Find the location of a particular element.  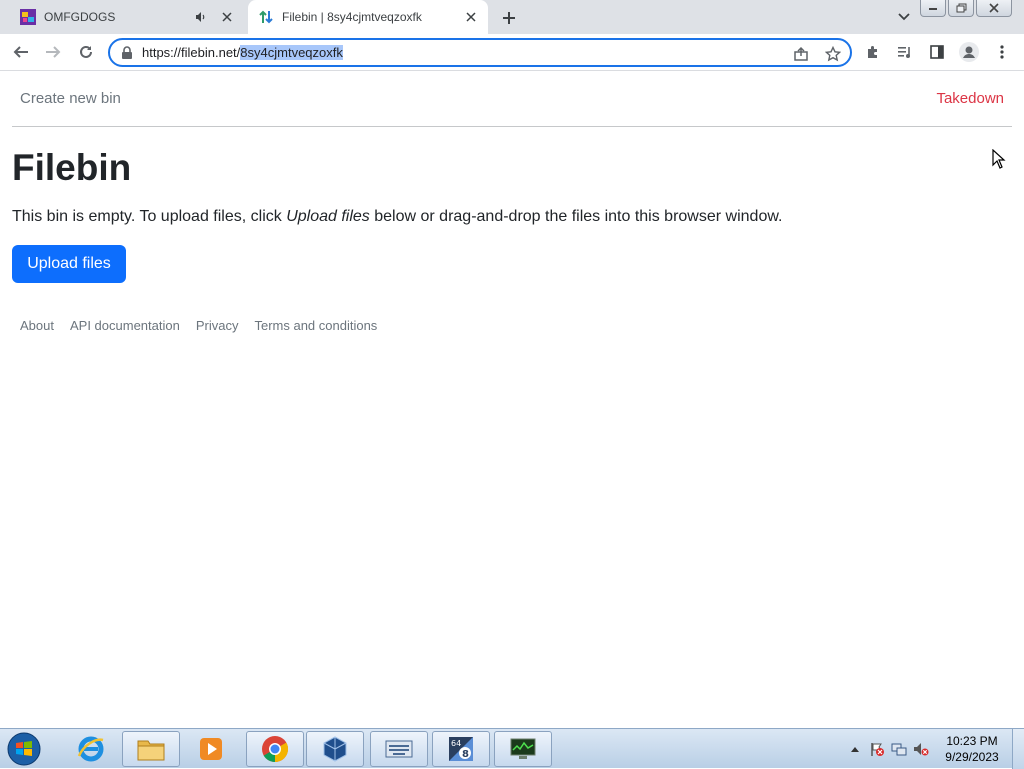

extensions-puzzle-icon is located at coordinates (873, 52).